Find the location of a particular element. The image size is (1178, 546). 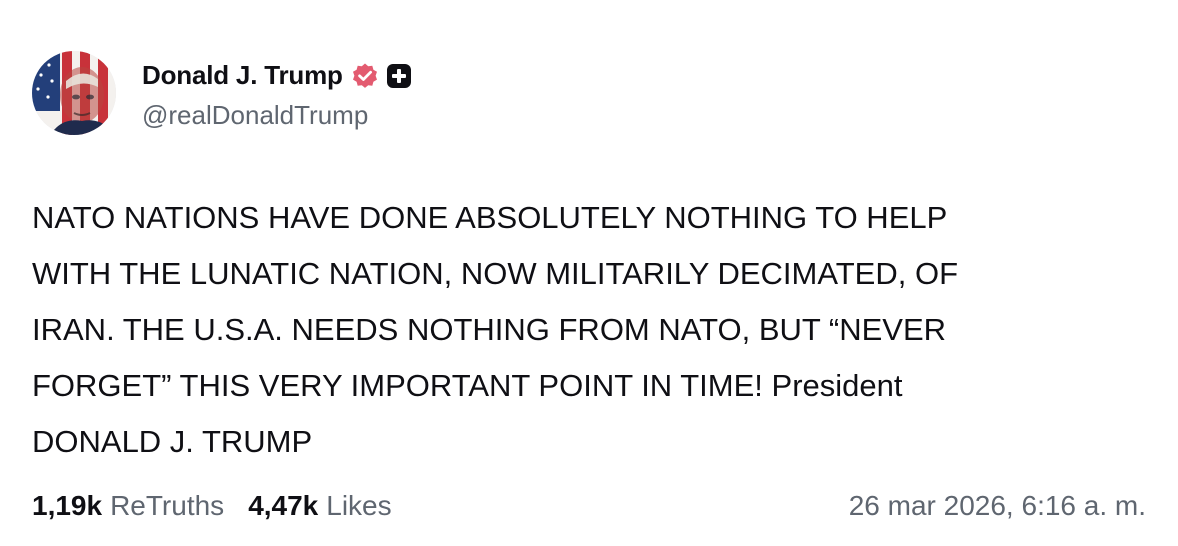

retruths-count: 1,19k is located at coordinates (67, 505).